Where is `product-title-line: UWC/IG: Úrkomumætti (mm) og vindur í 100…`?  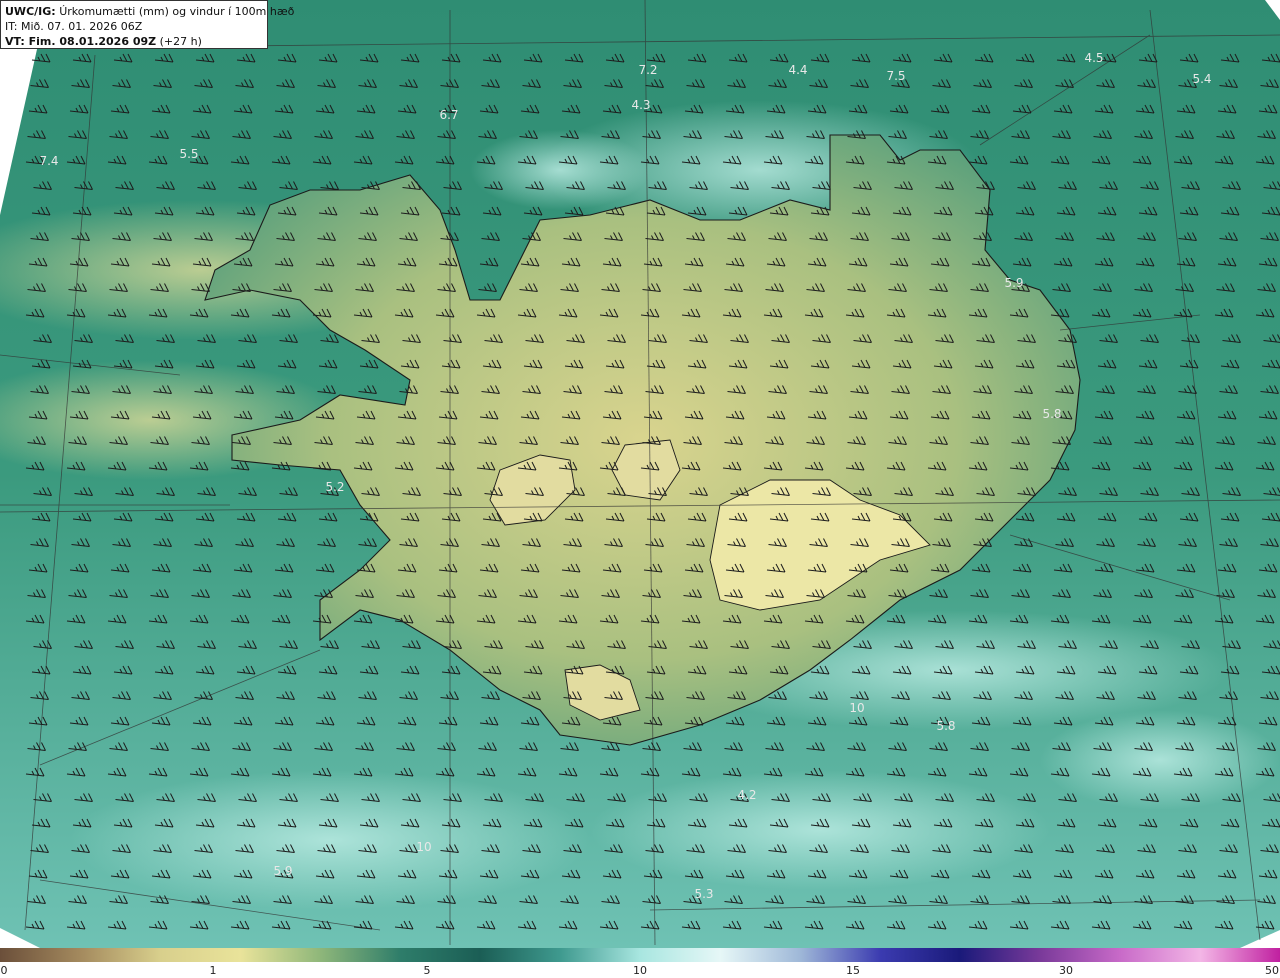 product-title-line: UWC/IG: Úrkomumætti (mm) og vindur í 100… is located at coordinates (149, 11).